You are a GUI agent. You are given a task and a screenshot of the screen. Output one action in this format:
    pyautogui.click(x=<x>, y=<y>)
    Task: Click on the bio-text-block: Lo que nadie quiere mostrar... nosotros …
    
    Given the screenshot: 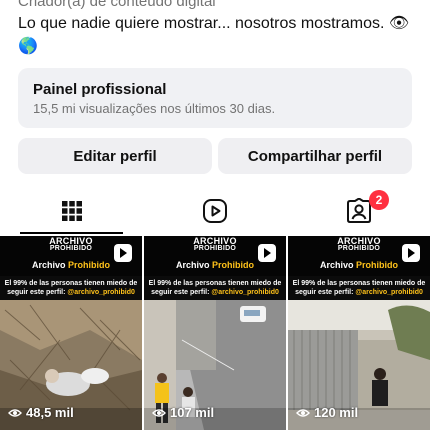 What is the action you would take?
    pyautogui.click(x=218, y=35)
    